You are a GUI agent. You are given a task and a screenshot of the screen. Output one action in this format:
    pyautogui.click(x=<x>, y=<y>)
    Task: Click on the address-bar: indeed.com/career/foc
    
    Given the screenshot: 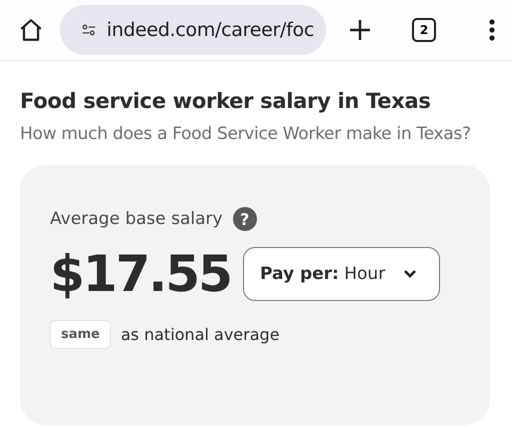 What is the action you would take?
    pyautogui.click(x=193, y=30)
    